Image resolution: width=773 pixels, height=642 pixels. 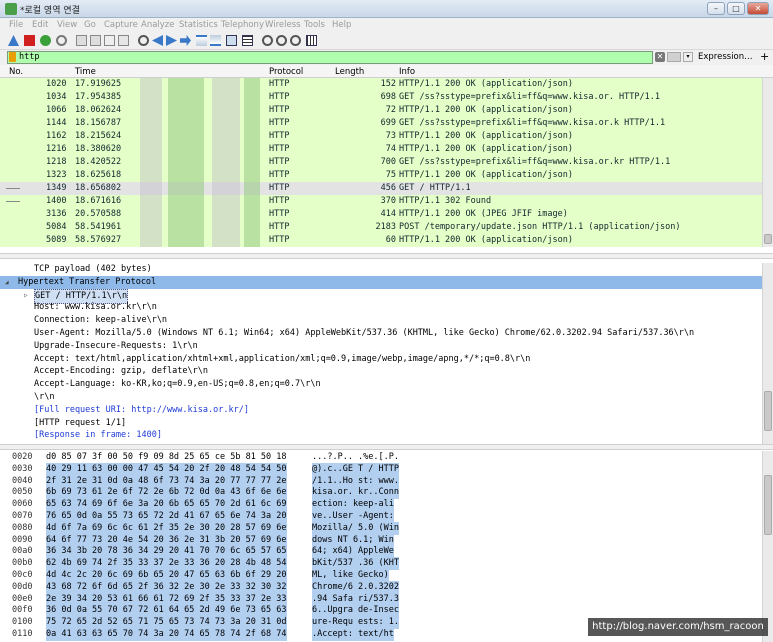 What do you see at coordinates (381, 397) in the screenshot?
I see `detail-line: \r\n` at bounding box center [381, 397].